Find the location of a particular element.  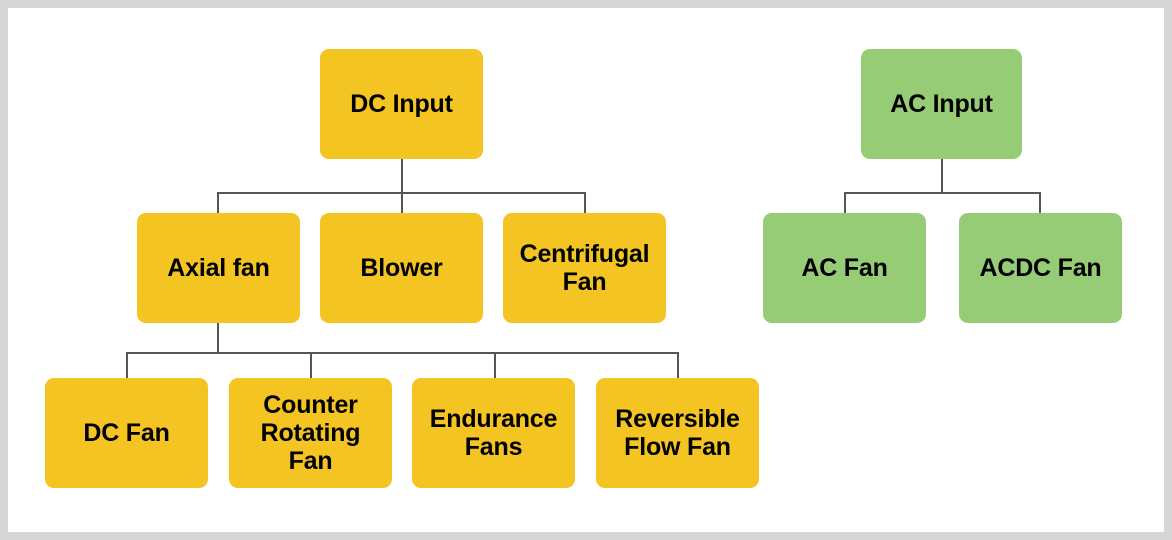

node-acdc-fan-label: ACDC Fan is located at coordinates (1040, 268).